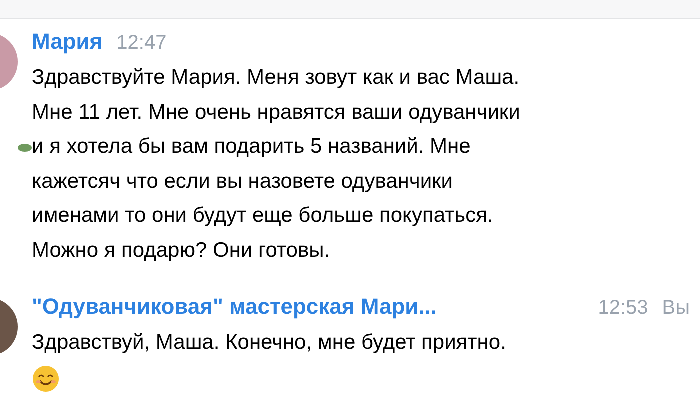 The image size is (700, 417). I want to click on message-time: 12:47, so click(141, 43).